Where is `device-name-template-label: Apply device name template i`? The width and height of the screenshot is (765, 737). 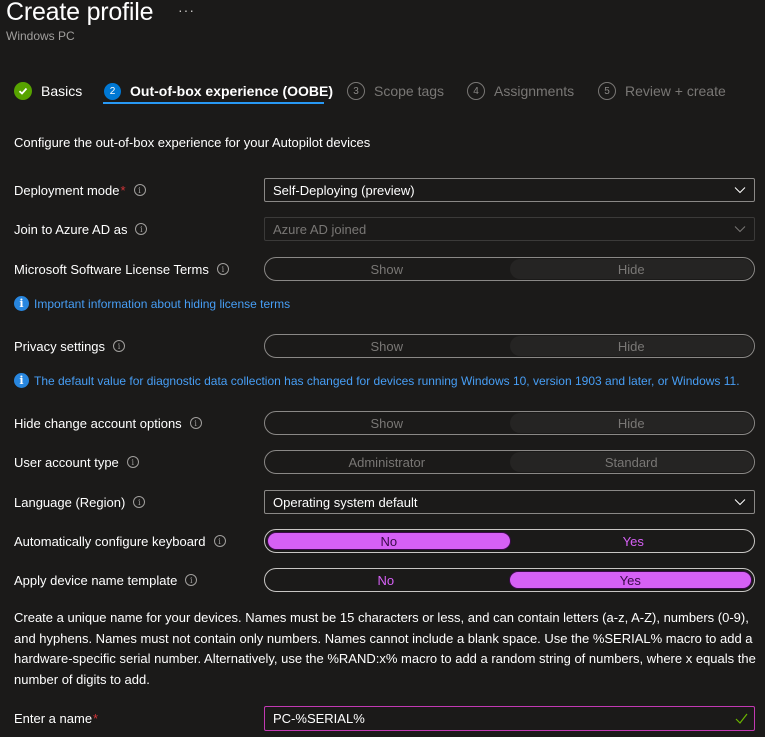
device-name-template-label: Apply device name template i is located at coordinates (106, 580).